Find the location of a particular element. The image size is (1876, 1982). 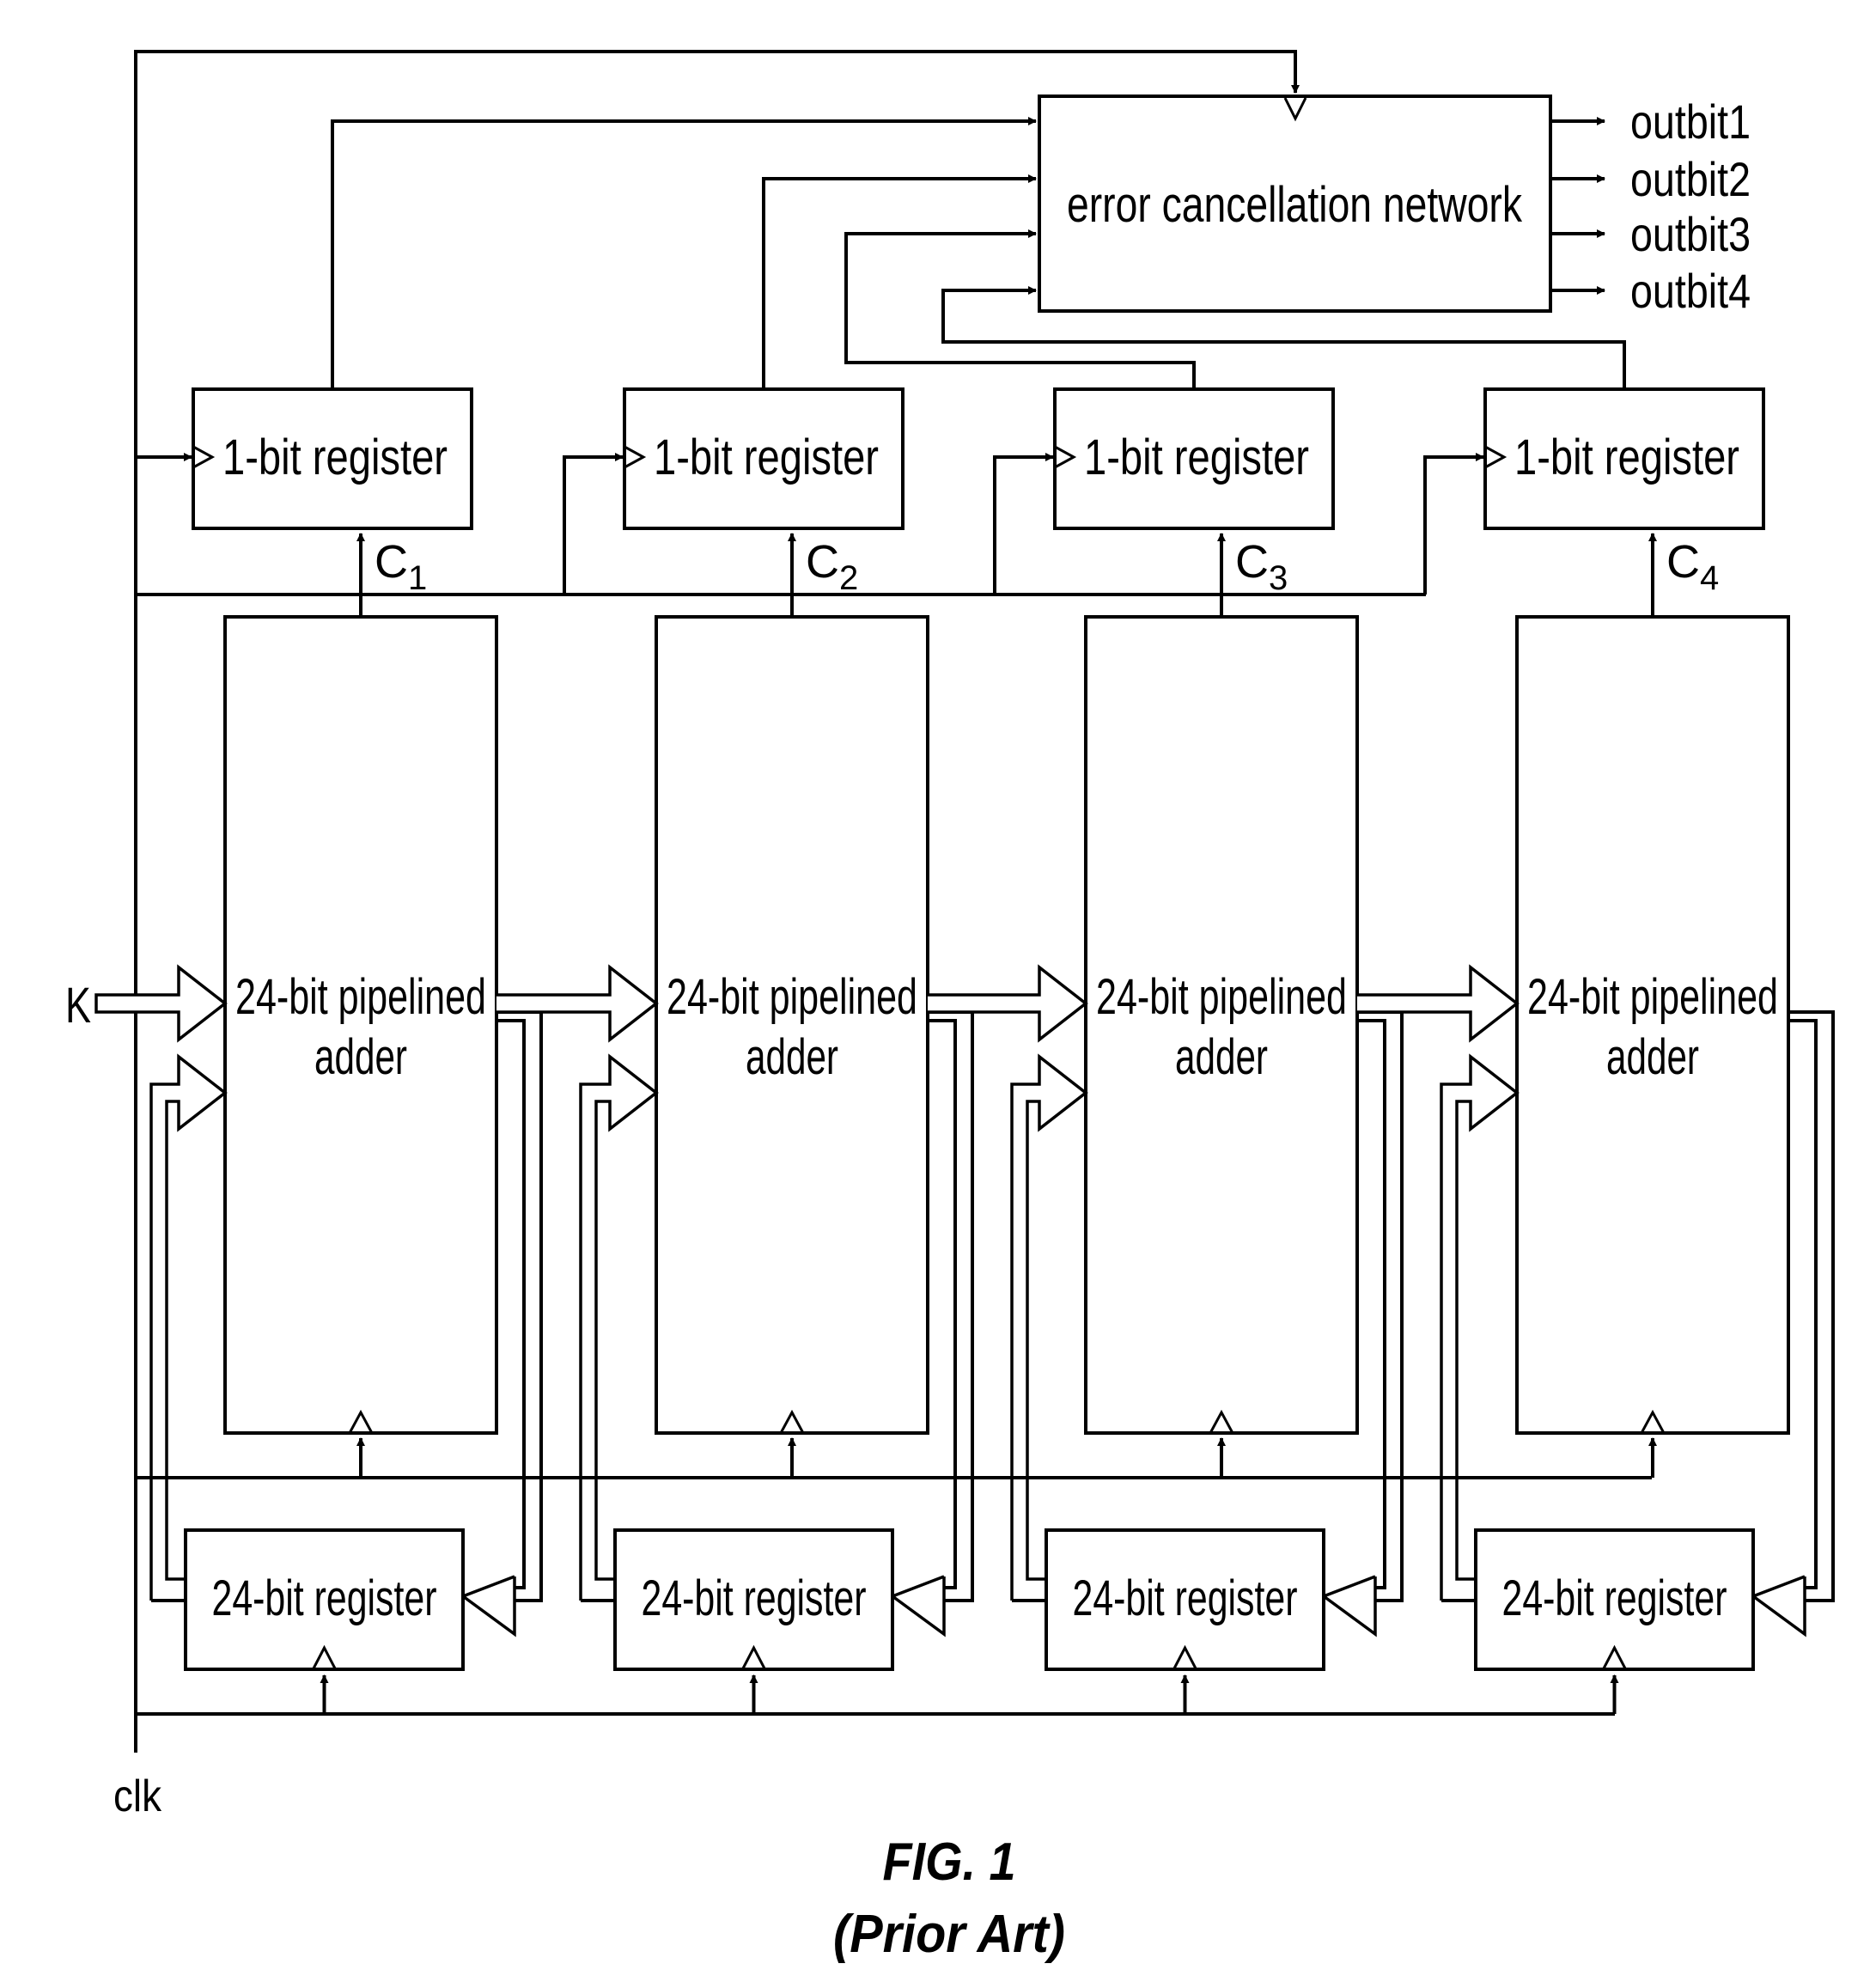

output-port: outbit3 is located at coordinates (1650, 234).